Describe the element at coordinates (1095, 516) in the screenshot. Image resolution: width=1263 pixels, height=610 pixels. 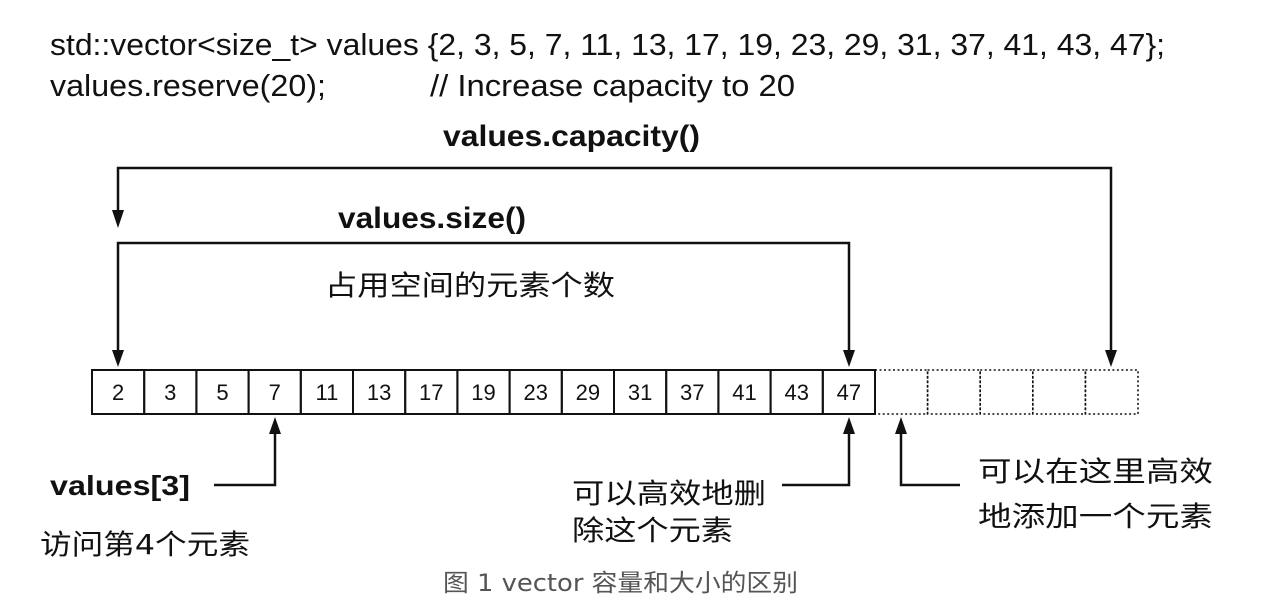
I see `add-note-line2: 地添加一个元素` at that location.